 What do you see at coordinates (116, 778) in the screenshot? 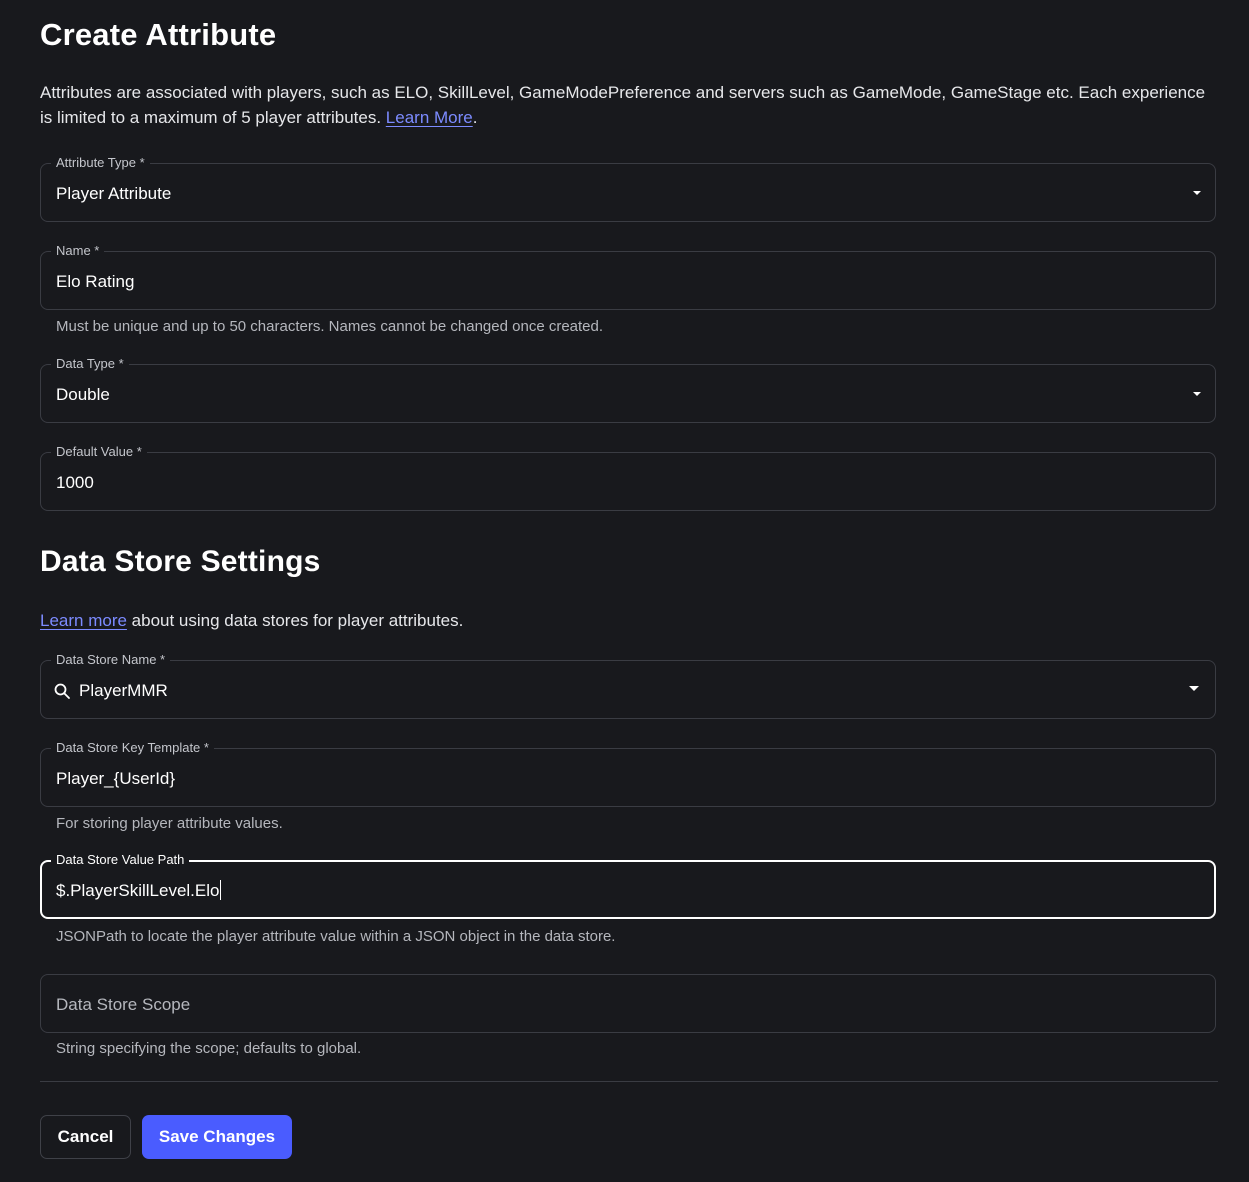
I see `data-store-key-template-value: Player_{UserId}` at bounding box center [116, 778].